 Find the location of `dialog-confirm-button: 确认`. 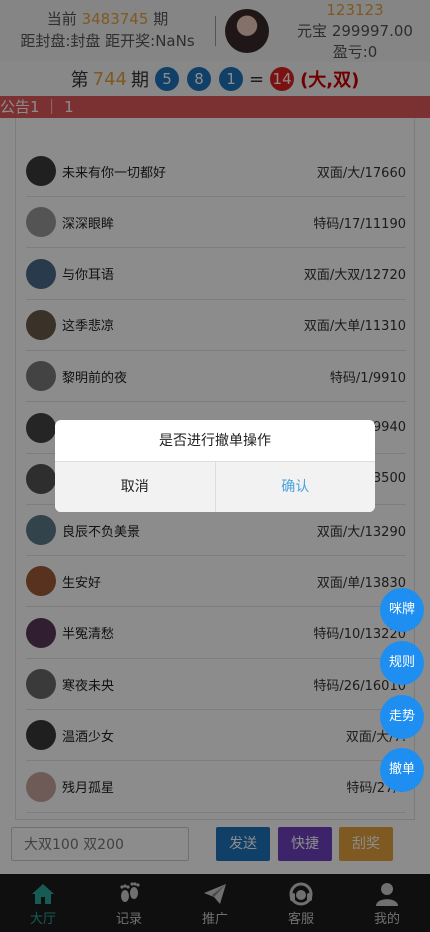

dialog-confirm-button: 确认 is located at coordinates (294, 487).